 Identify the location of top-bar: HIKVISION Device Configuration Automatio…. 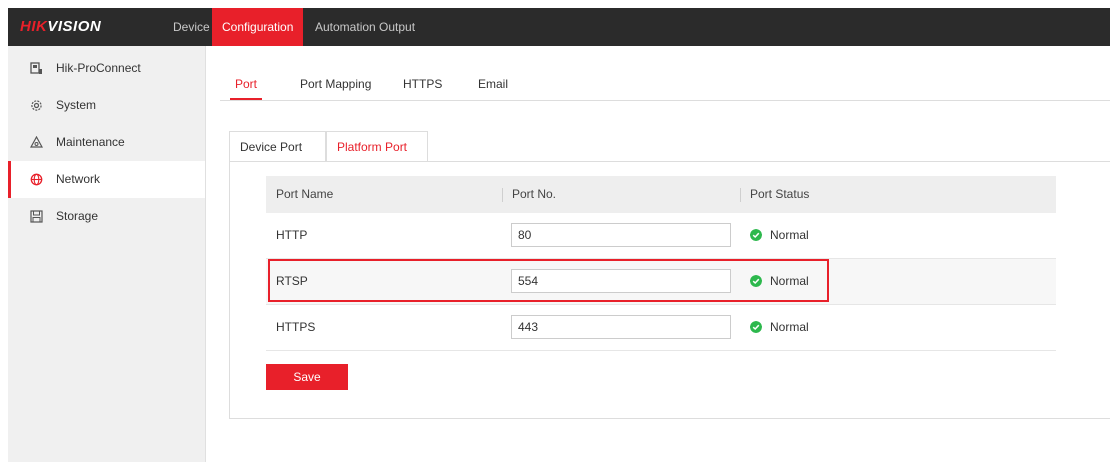
(559, 27).